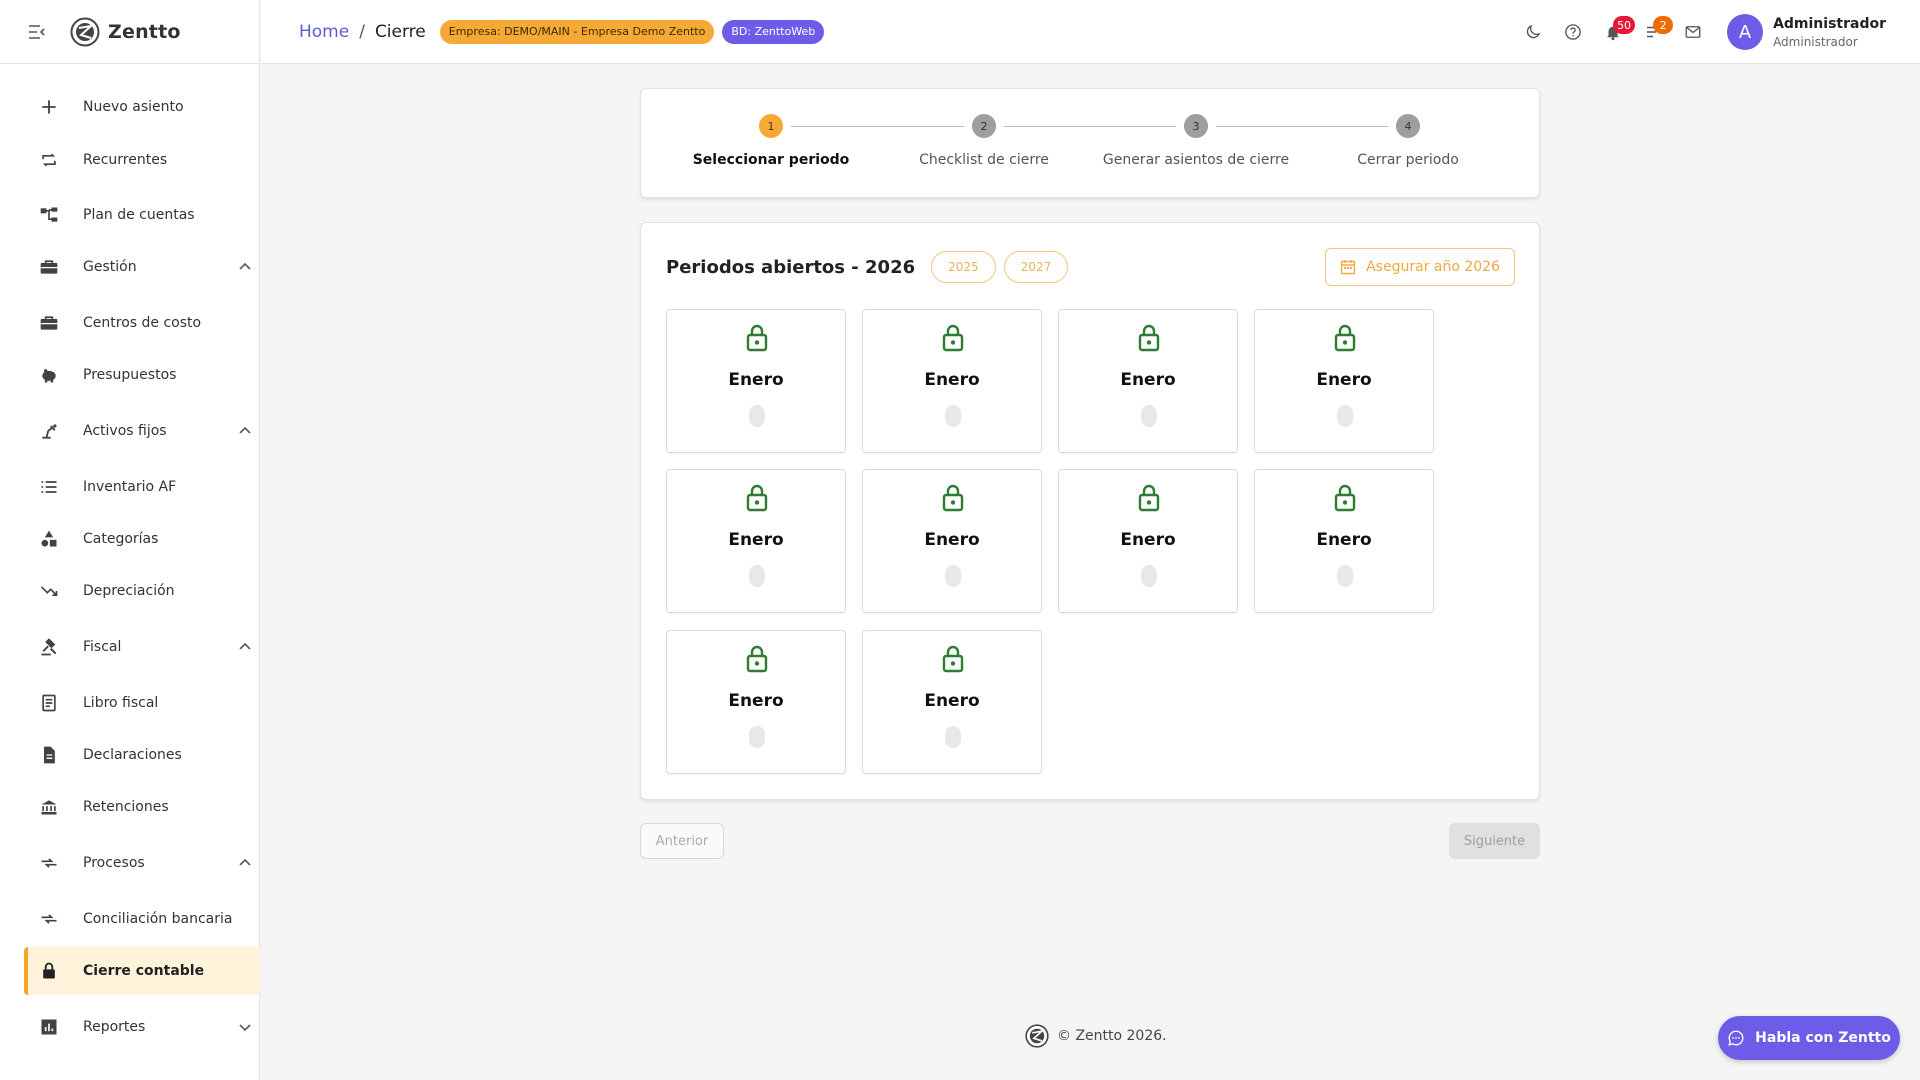 The height and width of the screenshot is (1080, 1920). I want to click on calendar-icon, so click(1348, 267).